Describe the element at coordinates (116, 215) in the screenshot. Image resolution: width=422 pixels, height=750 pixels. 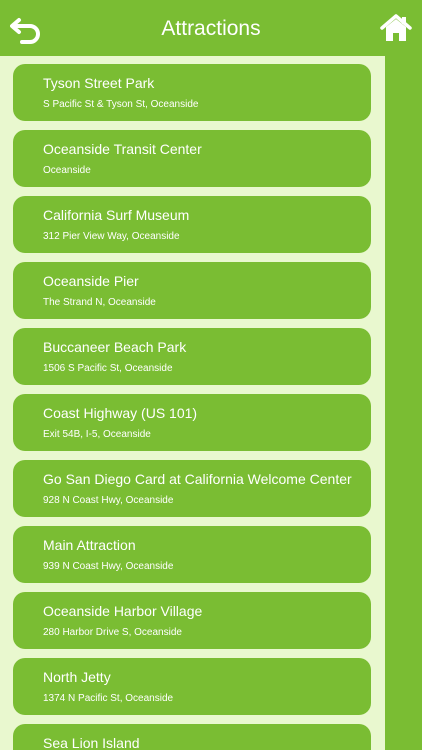
I see `attraction-name: California Surf Museum` at that location.